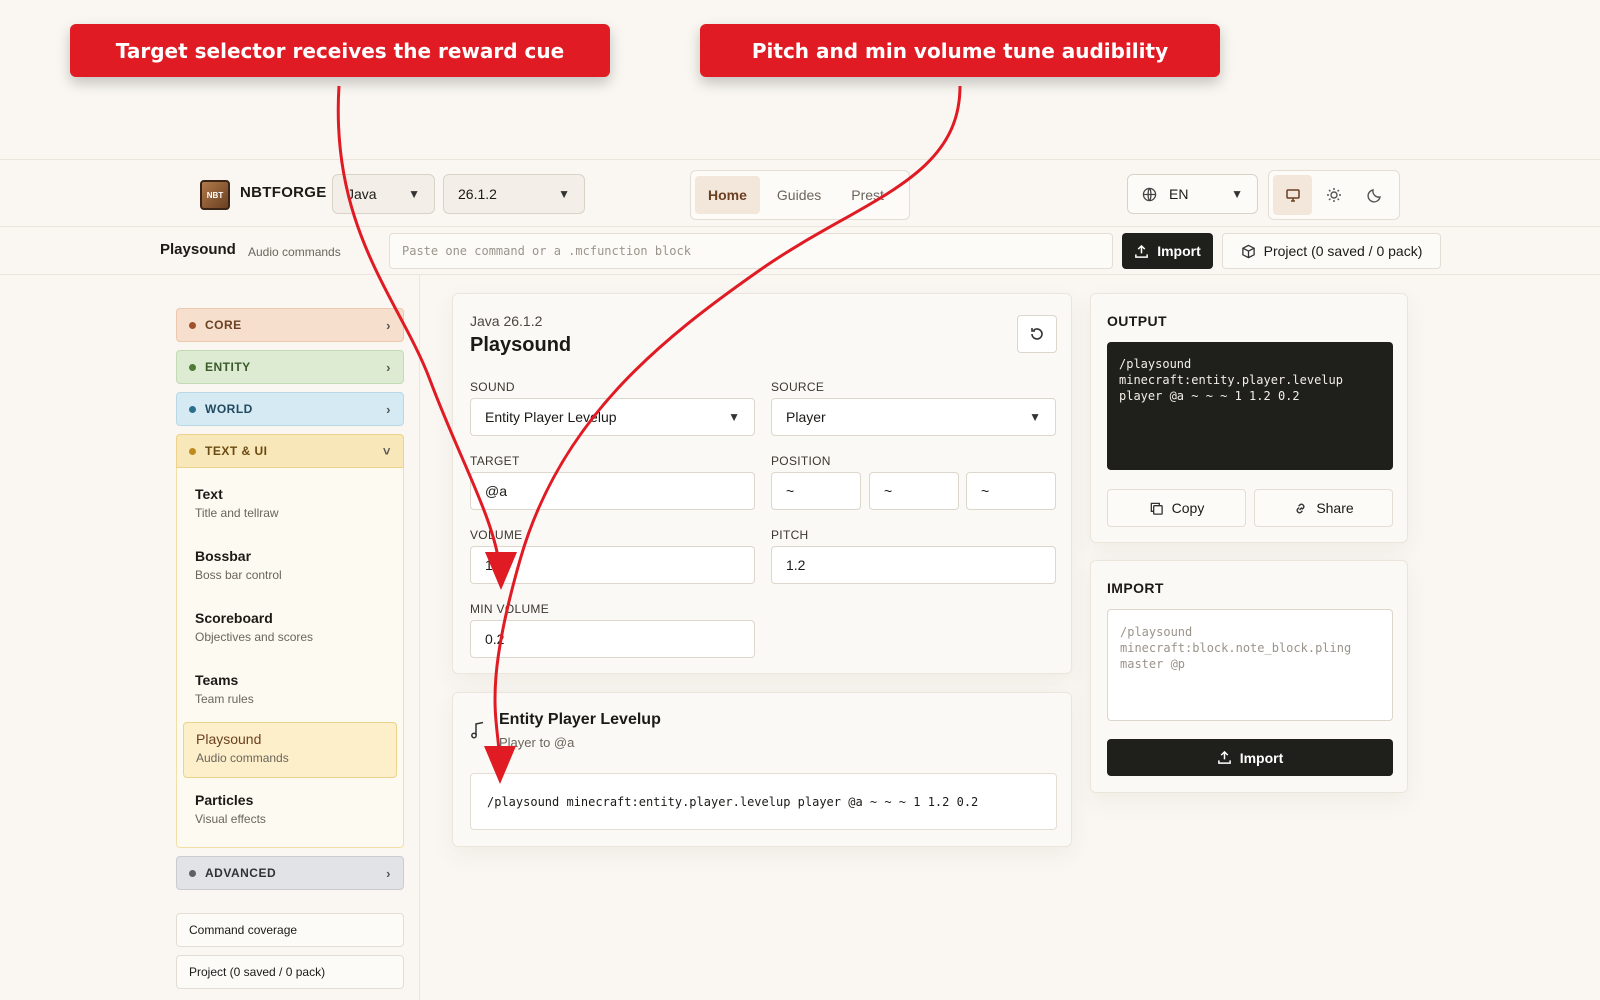  I want to click on sidebar-item-title: Text, so click(209, 494).